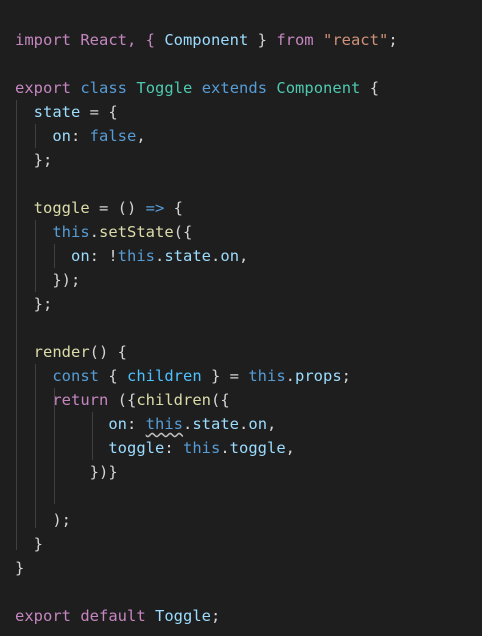 The height and width of the screenshot is (636, 482). I want to click on code-line: render() {, so click(206, 352).